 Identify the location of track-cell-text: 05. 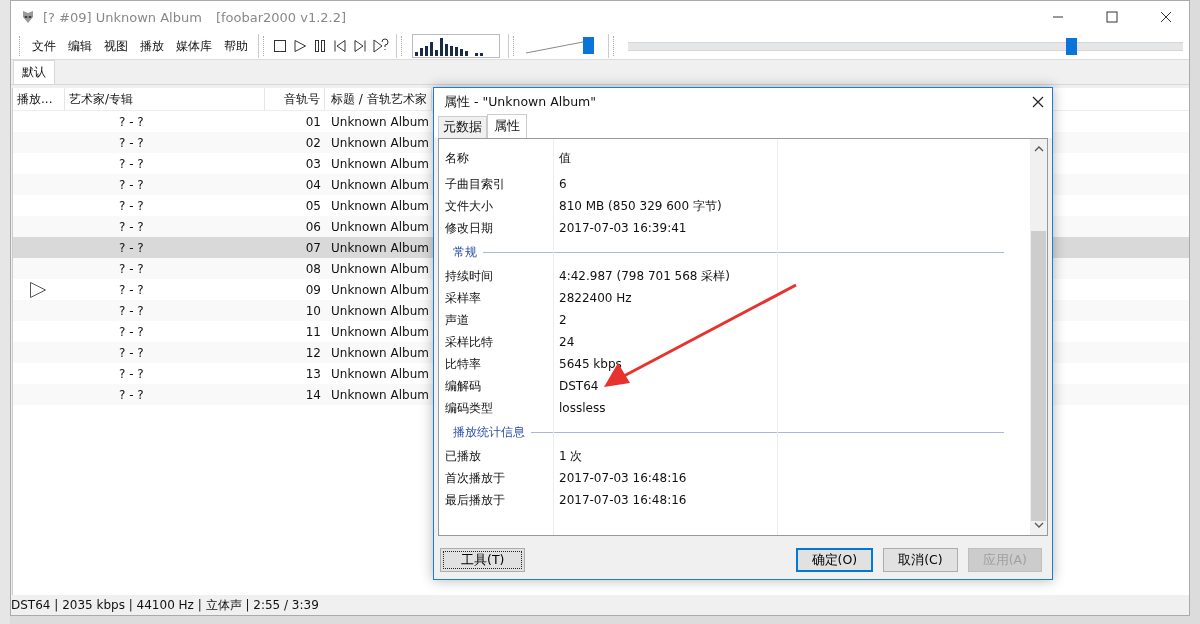
(313, 205).